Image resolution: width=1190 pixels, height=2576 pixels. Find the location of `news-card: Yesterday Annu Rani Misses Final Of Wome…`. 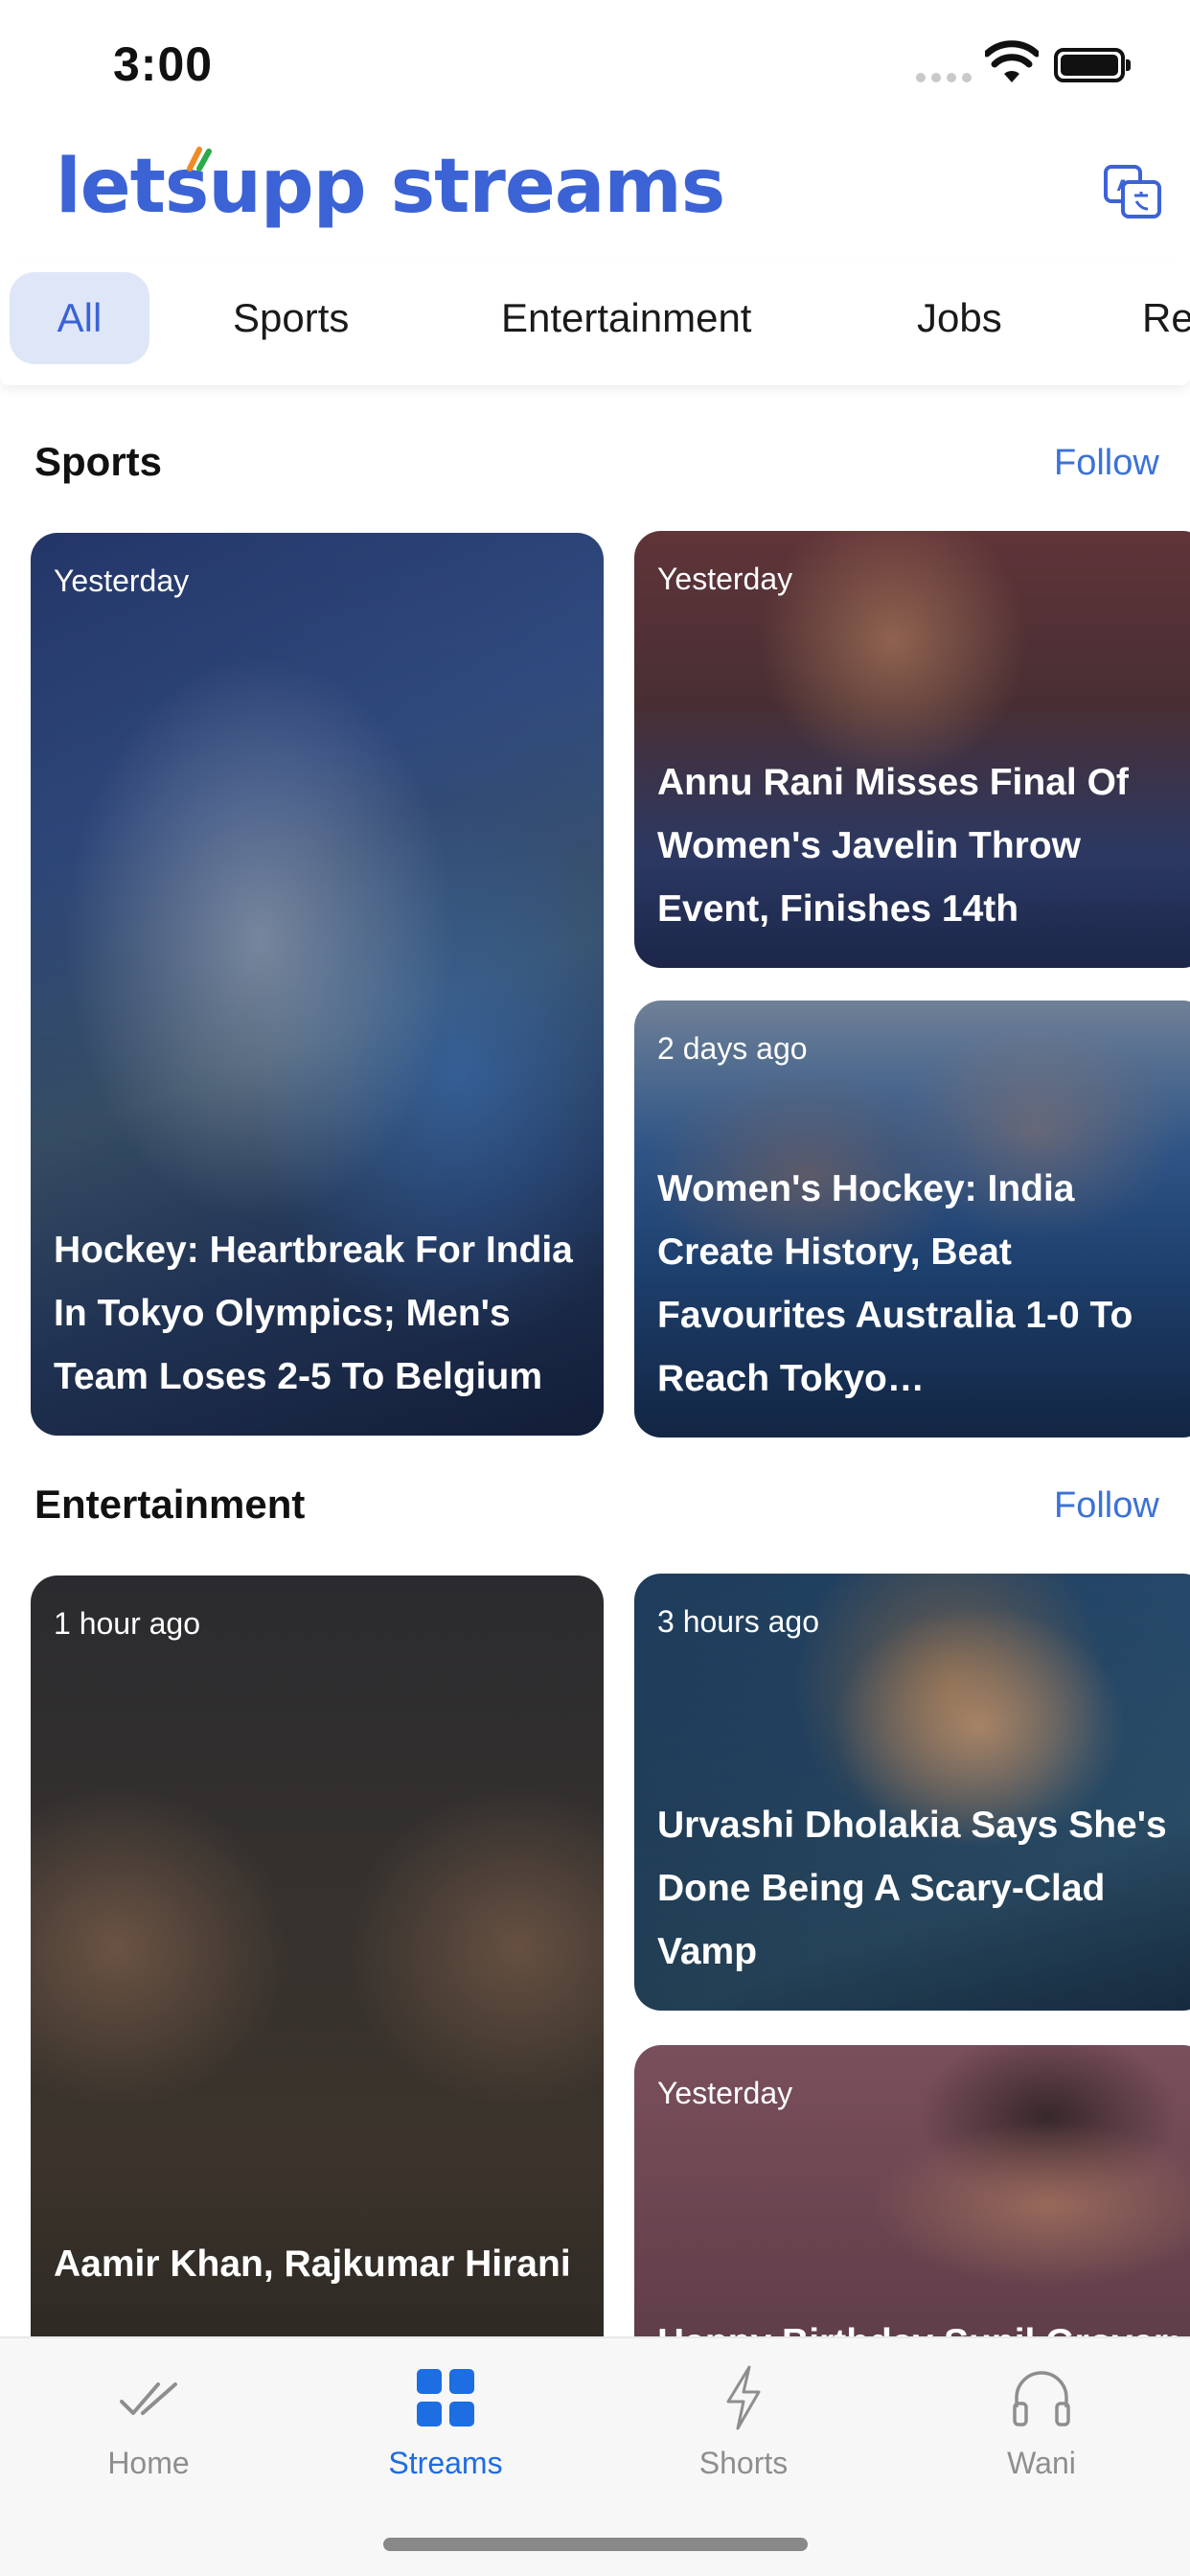

news-card: Yesterday Annu Rani Misses Final Of Wome… is located at coordinates (912, 749).